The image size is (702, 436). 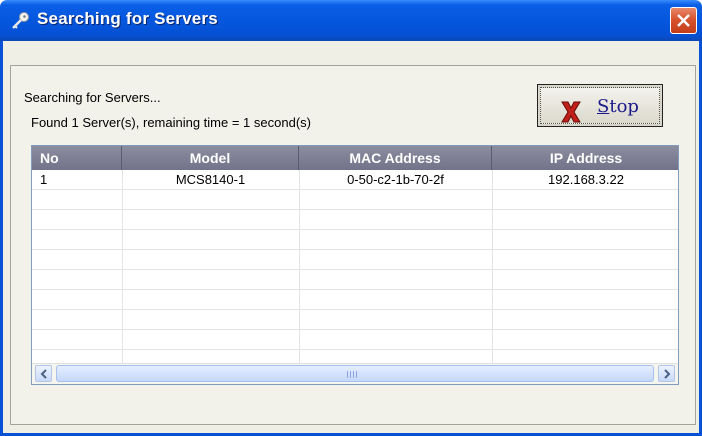 I want to click on cell-ip: 192.168.3.22, so click(x=586, y=179).